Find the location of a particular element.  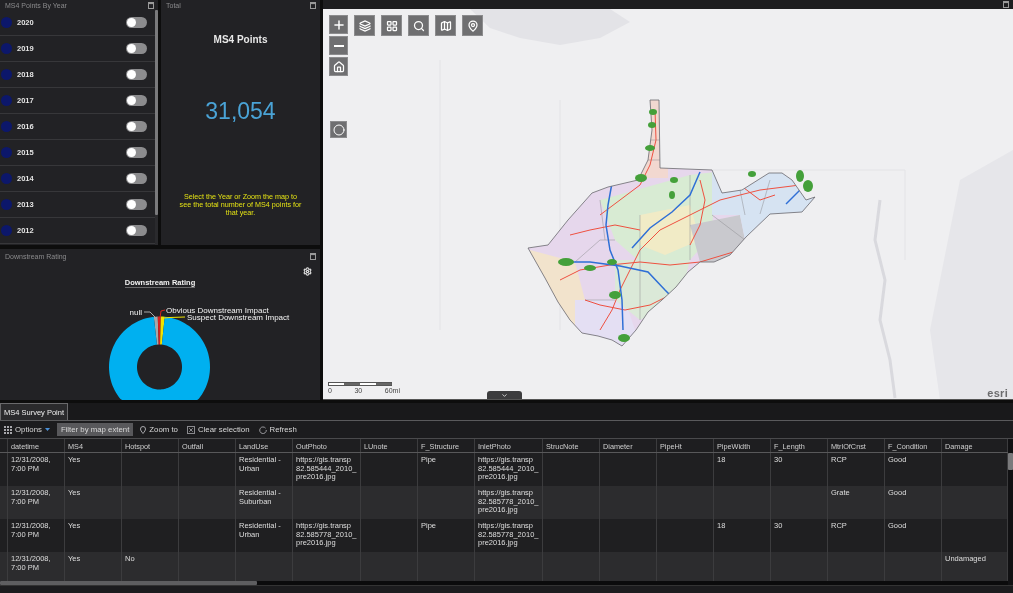

collapse-handle is located at coordinates (504, 395).